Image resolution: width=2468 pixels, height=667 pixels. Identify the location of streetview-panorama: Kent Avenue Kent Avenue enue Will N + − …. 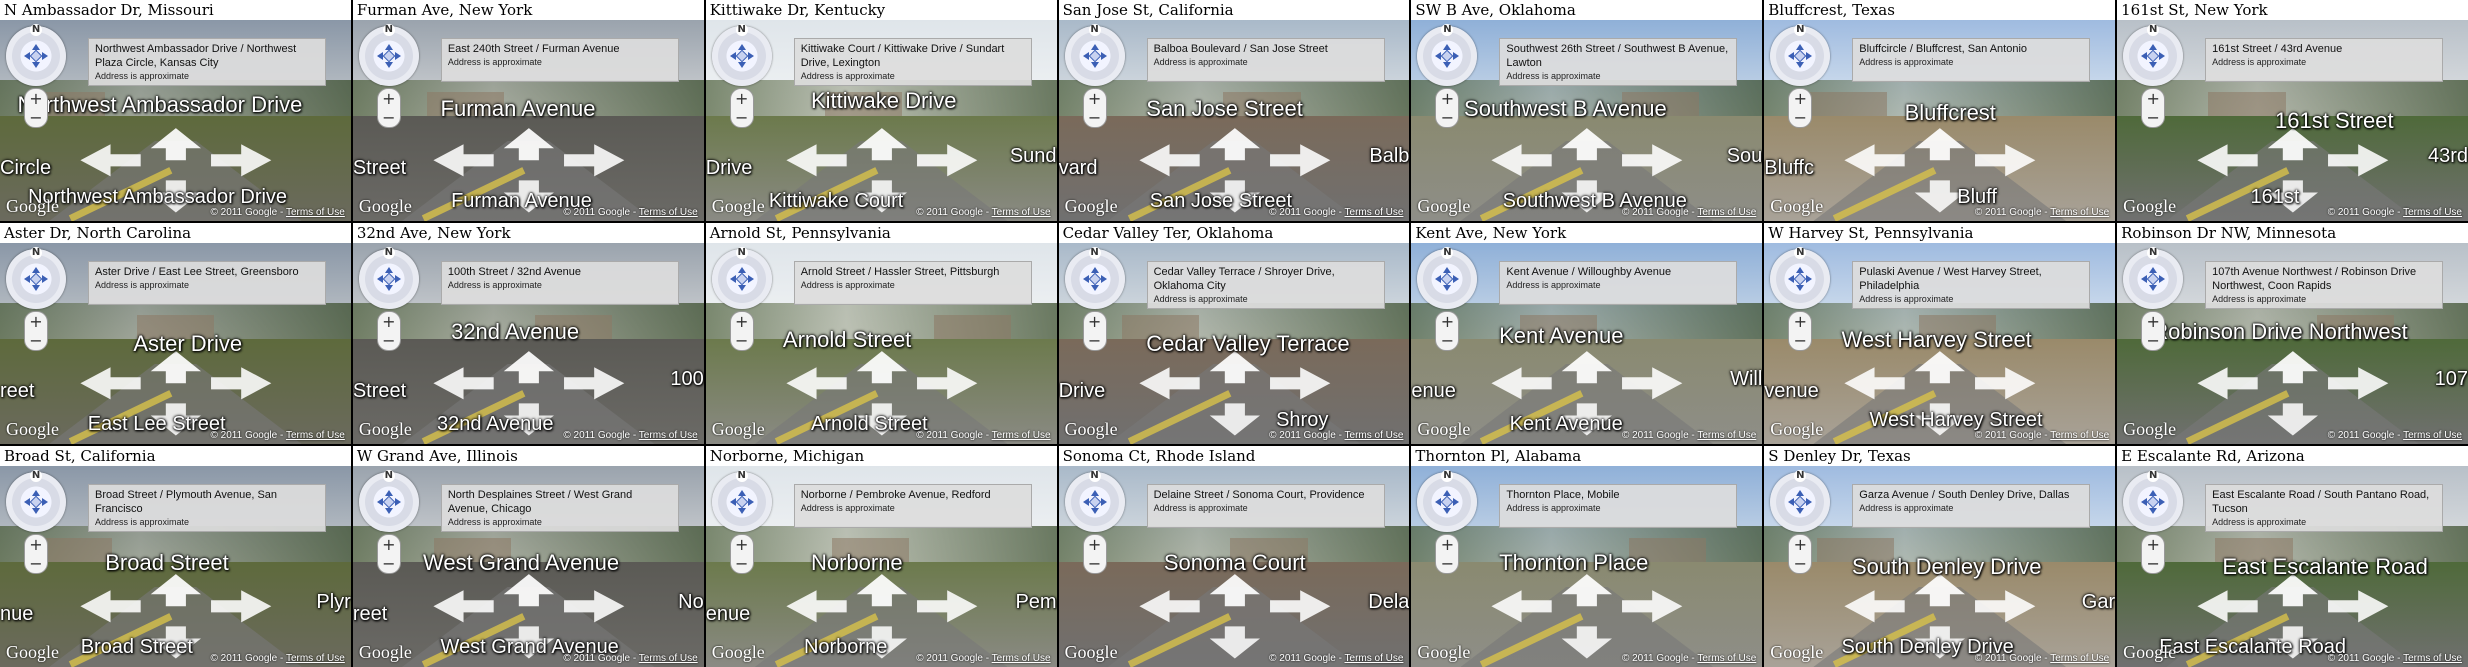
(1587, 343).